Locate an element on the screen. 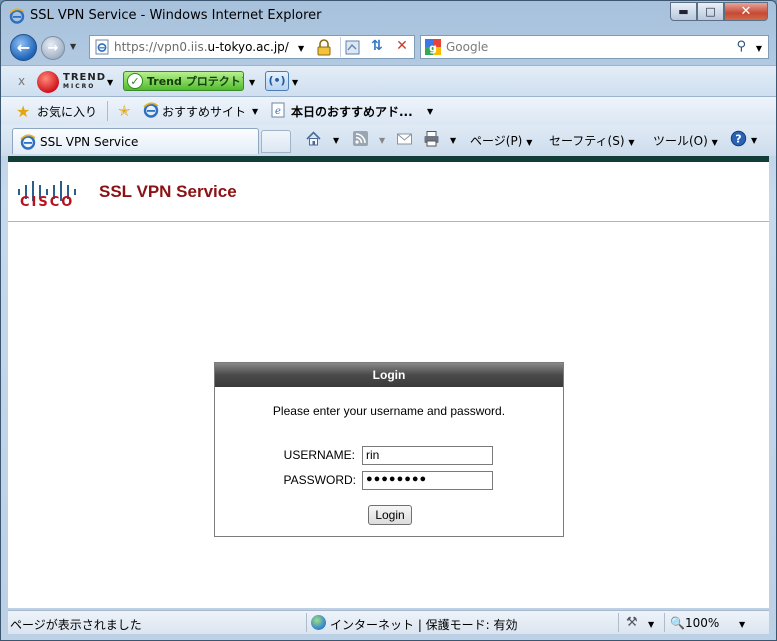 Image resolution: width=777 pixels, height=641 pixels. recent-pages-dropdown-icon: ▼ is located at coordinates (73, 46).